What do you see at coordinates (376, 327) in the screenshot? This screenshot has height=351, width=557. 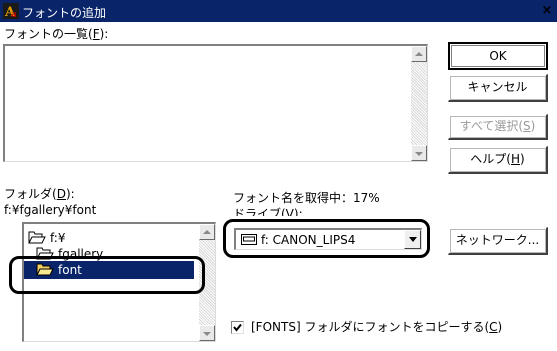 I see `copy-to-fonts-label: [FONTS] フォルダにフォントをコピーする(C)` at bounding box center [376, 327].